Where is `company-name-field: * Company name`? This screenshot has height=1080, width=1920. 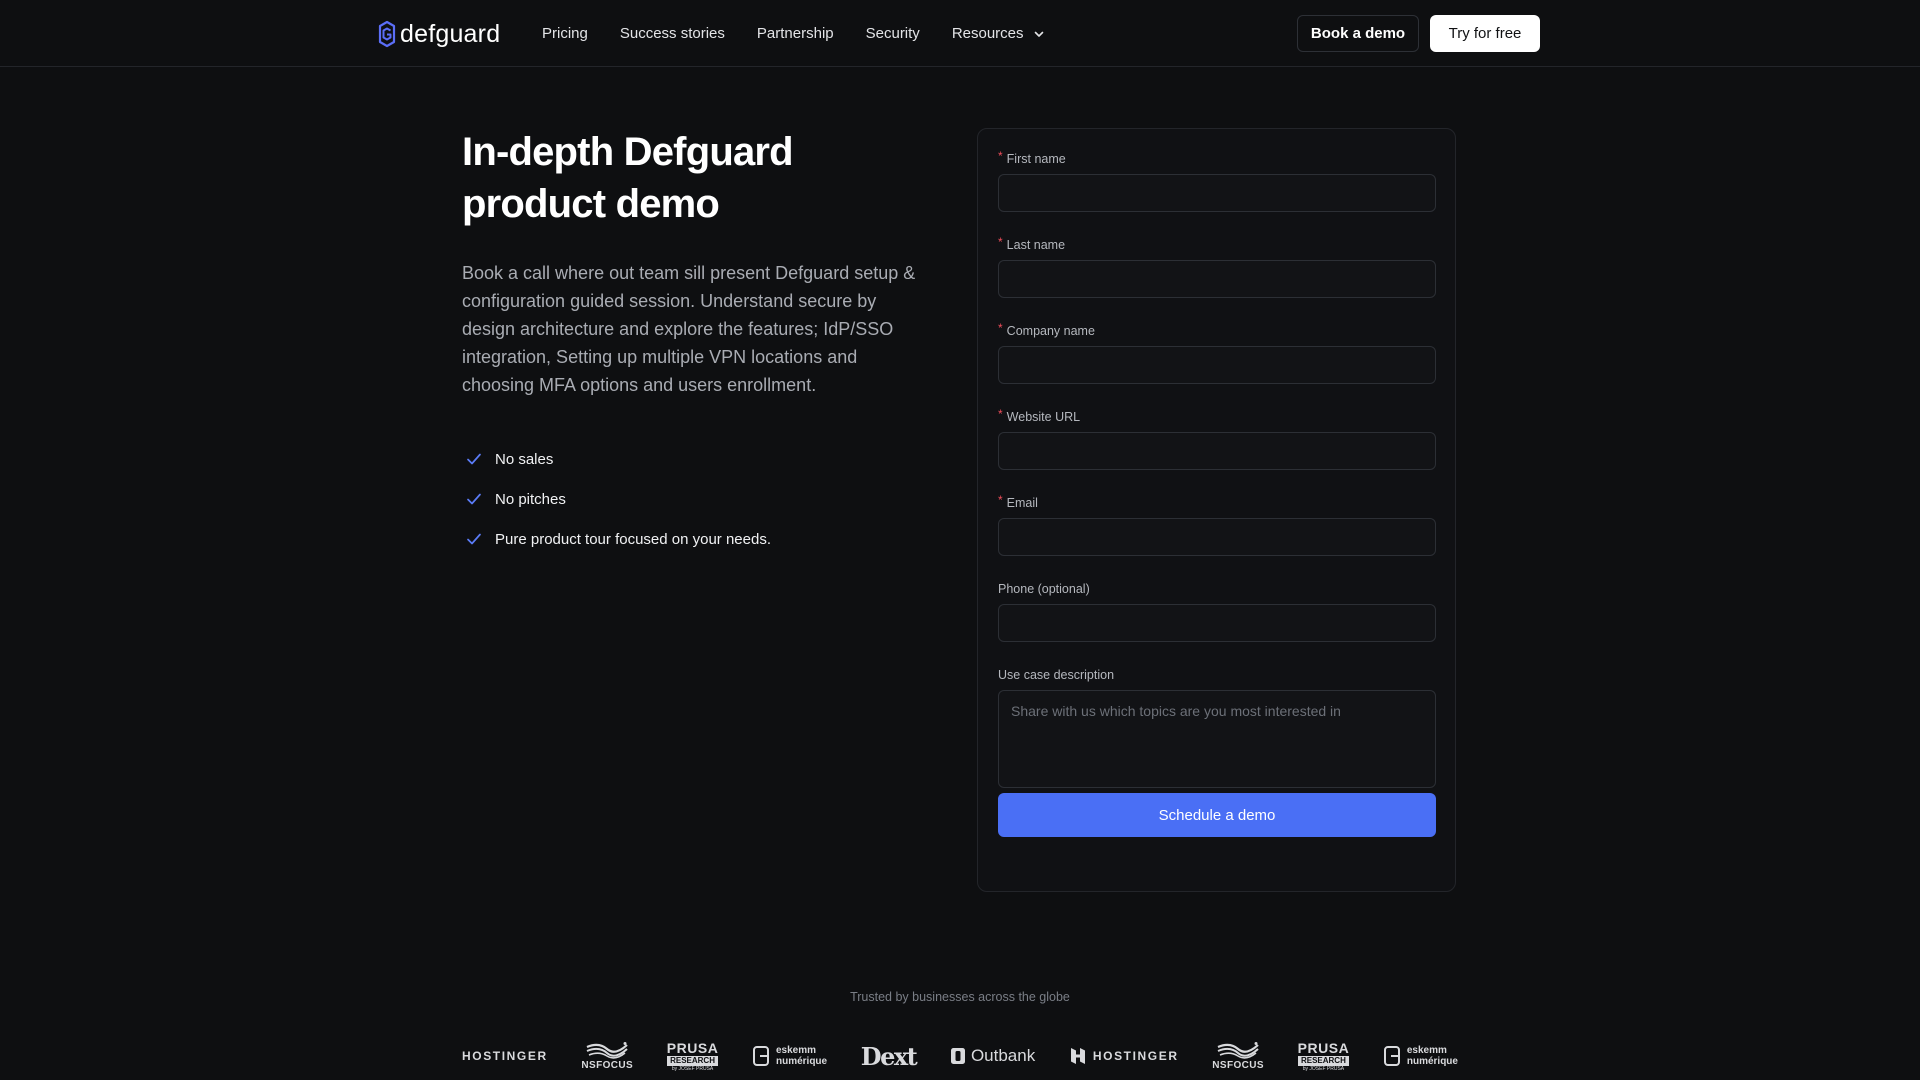 company-name-field: * Company name is located at coordinates (1217, 352).